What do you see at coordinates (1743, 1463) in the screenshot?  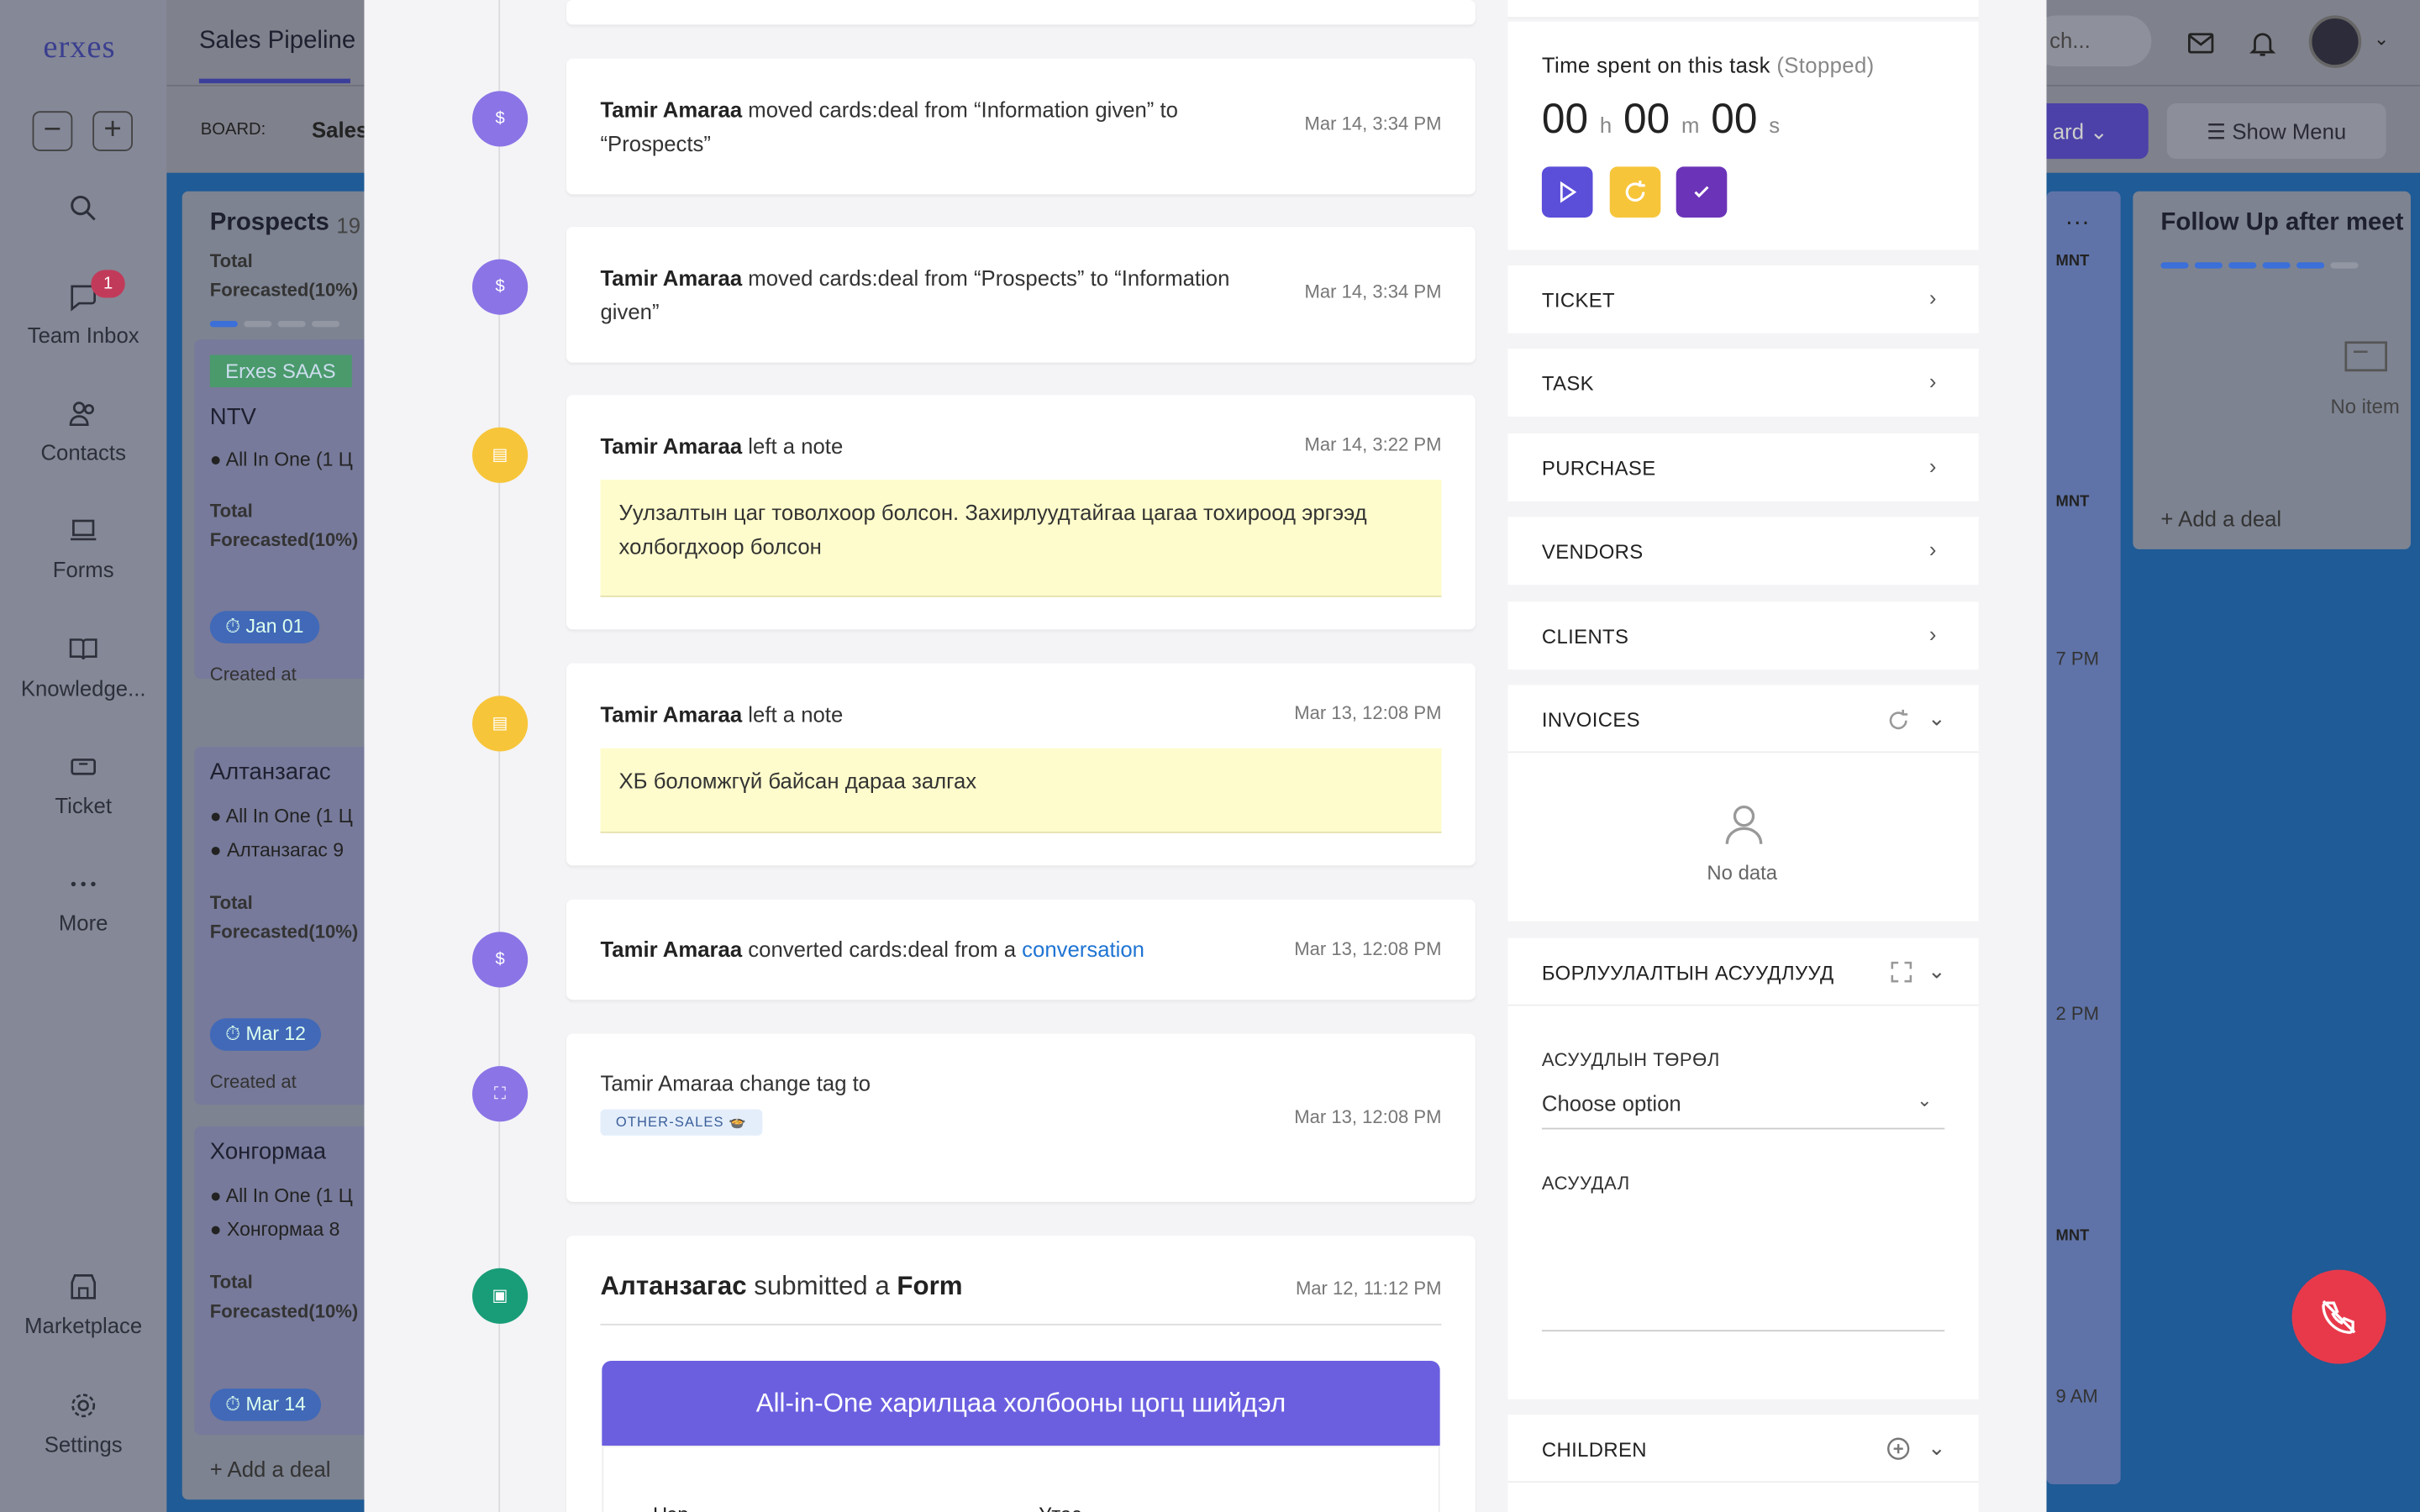 I see `section-children: CHILDREN ⌄` at bounding box center [1743, 1463].